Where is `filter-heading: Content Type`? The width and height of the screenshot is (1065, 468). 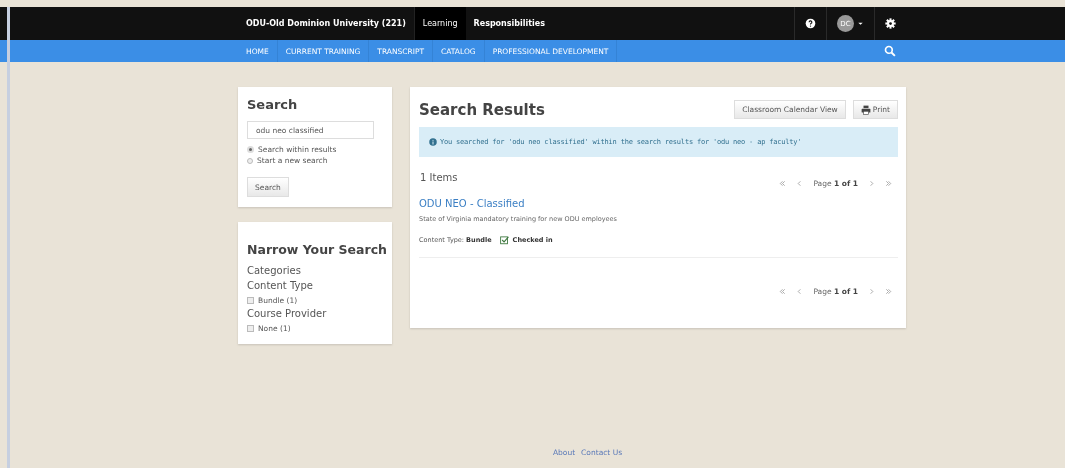 filter-heading: Content Type is located at coordinates (280, 285).